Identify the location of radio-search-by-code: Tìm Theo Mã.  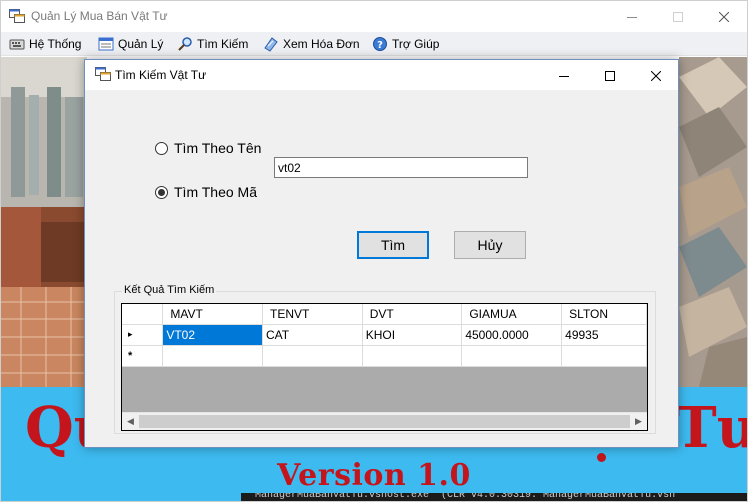
(206, 192).